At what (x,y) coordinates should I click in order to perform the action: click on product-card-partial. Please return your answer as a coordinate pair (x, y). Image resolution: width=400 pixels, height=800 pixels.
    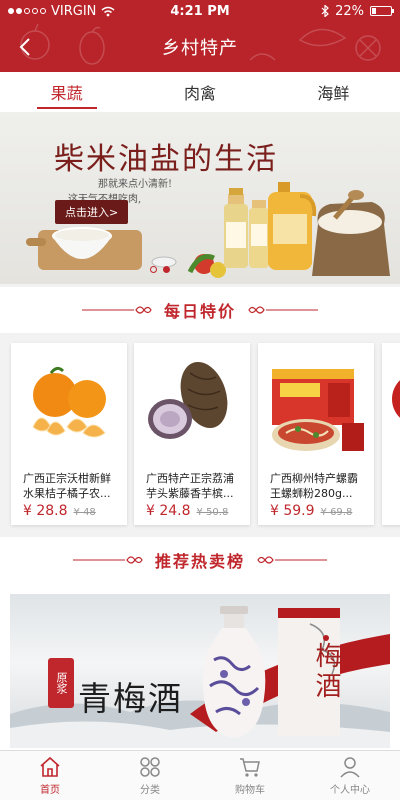
    Looking at the image, I should click on (391, 434).